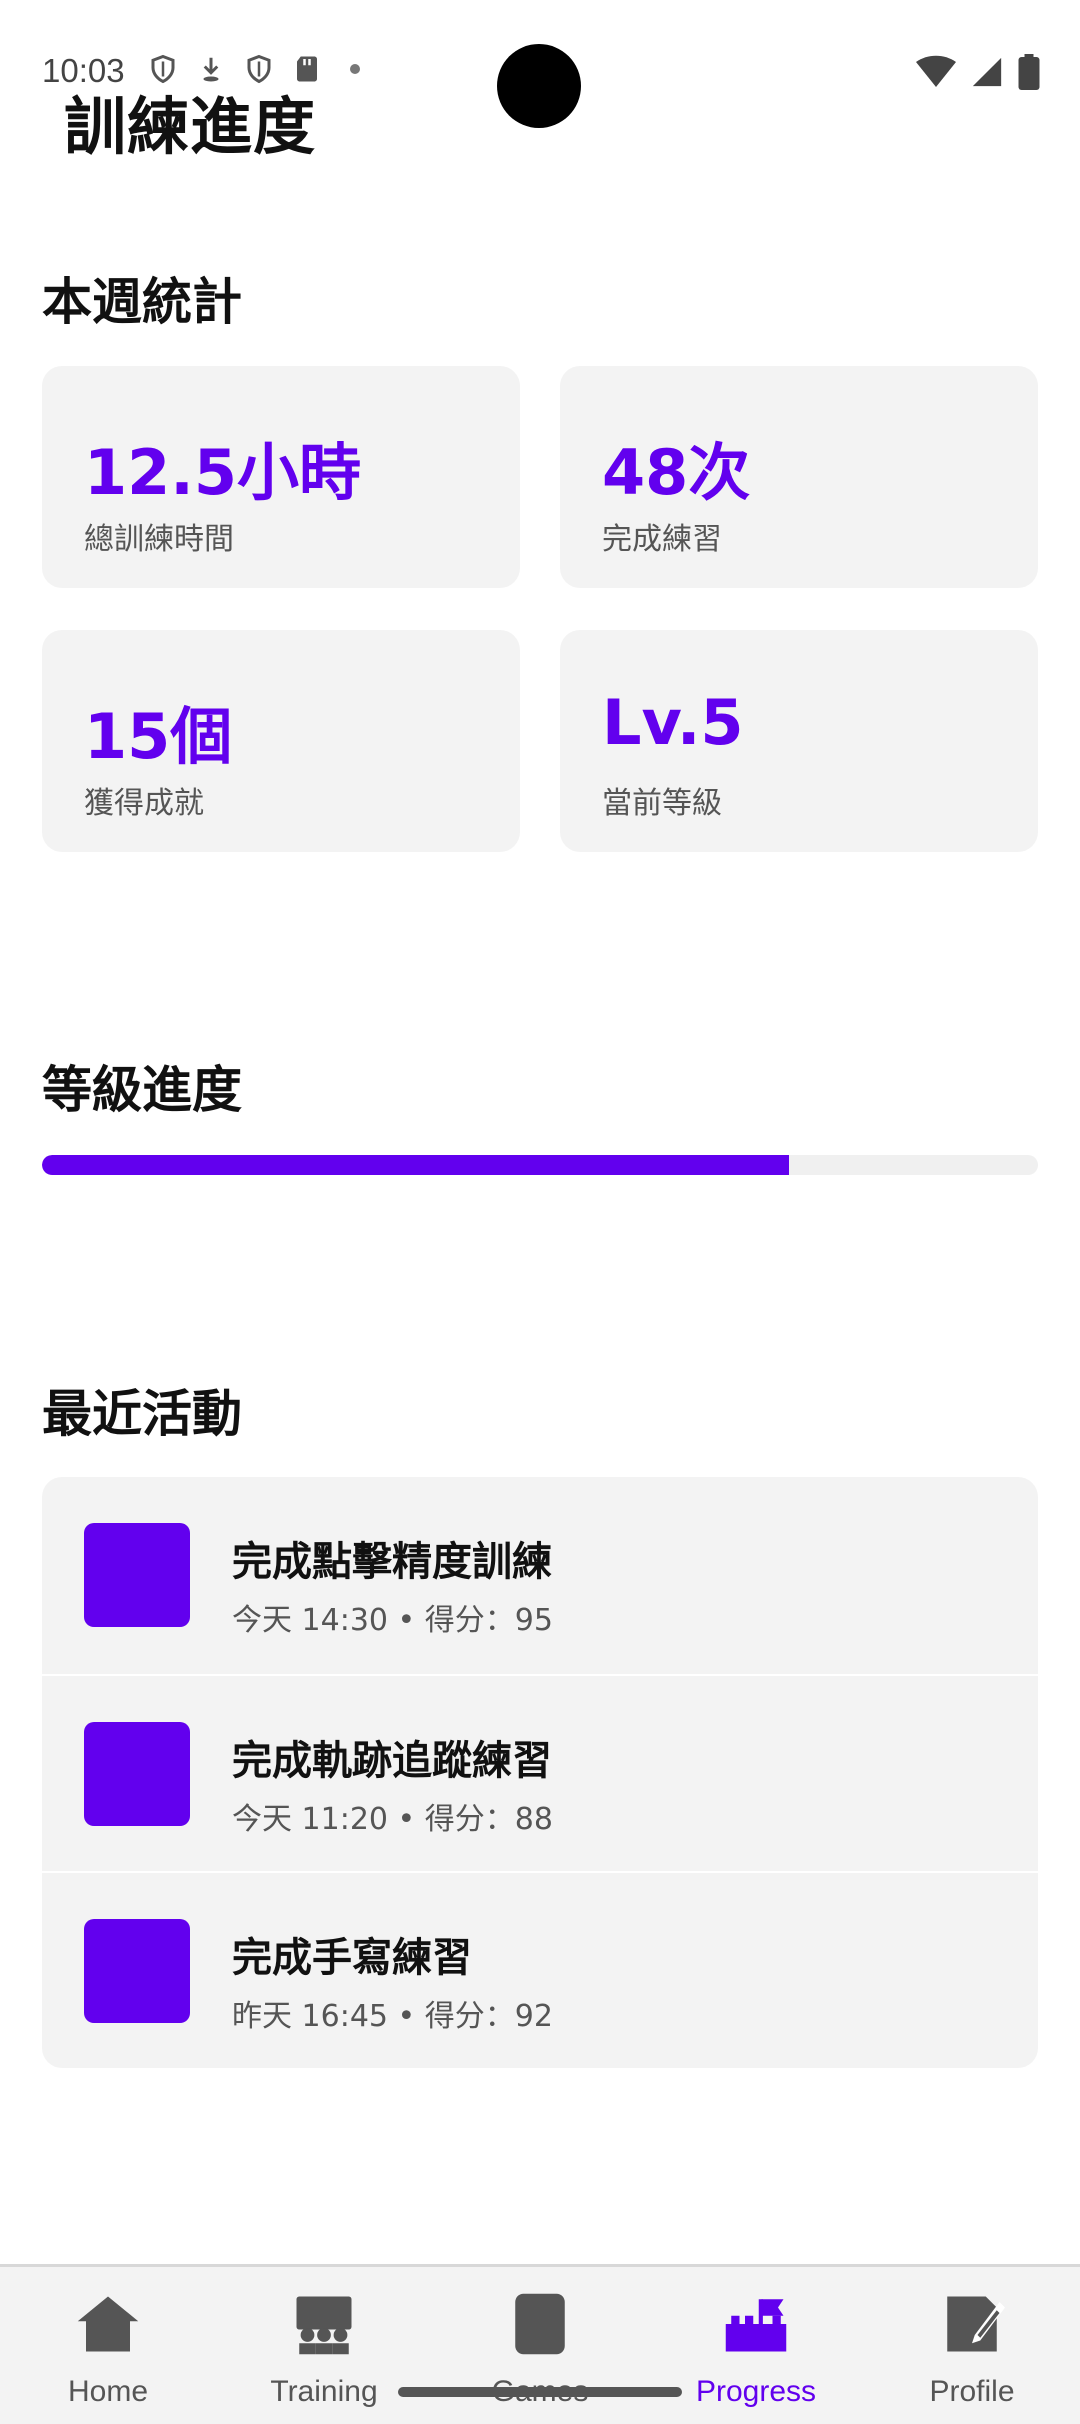 The height and width of the screenshot is (2424, 1080). I want to click on recent-activity-title: 最近活動, so click(142, 1414).